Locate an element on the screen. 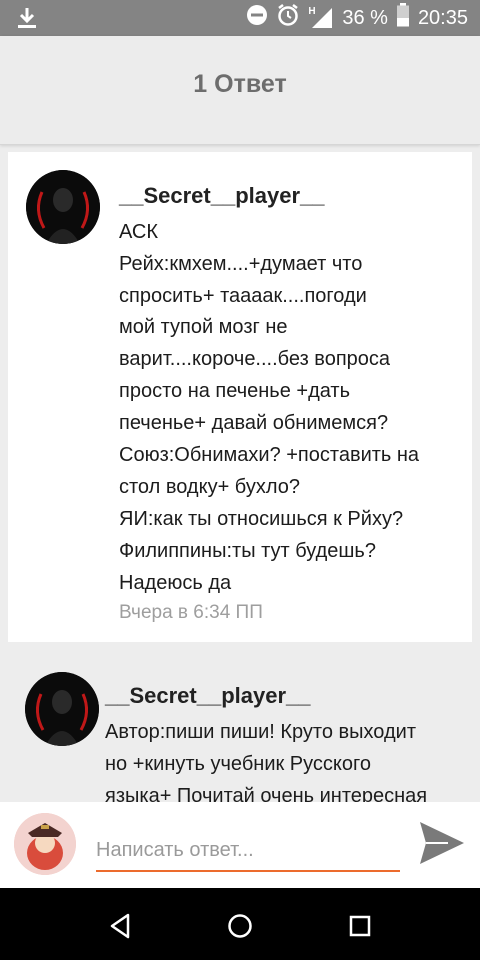 The height and width of the screenshot is (960, 480). home-button is located at coordinates (240, 926).